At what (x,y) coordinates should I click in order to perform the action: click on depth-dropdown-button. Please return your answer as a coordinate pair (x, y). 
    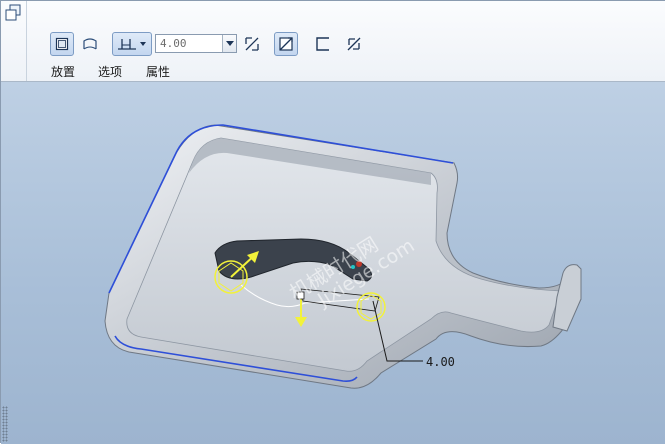
    Looking at the image, I should click on (229, 43).